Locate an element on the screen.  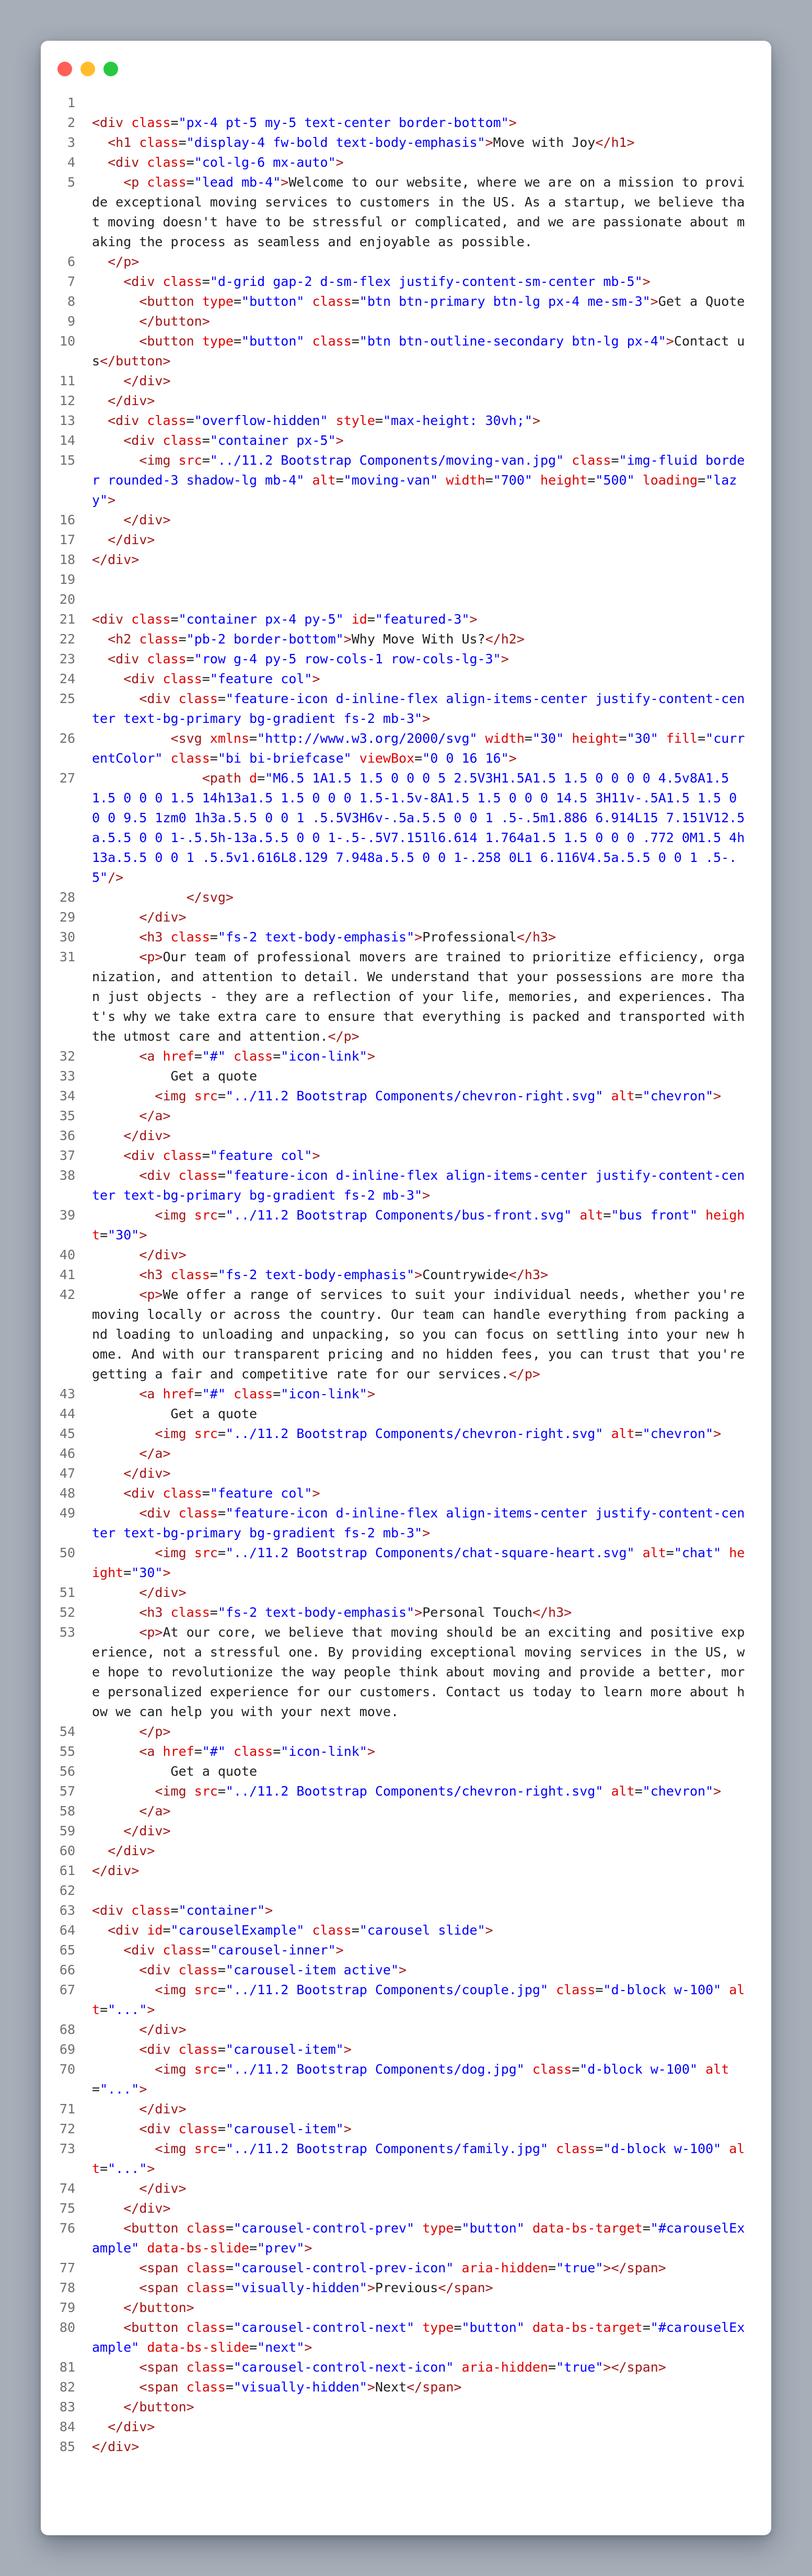
line-number: 53 is located at coordinates (67, 1632).